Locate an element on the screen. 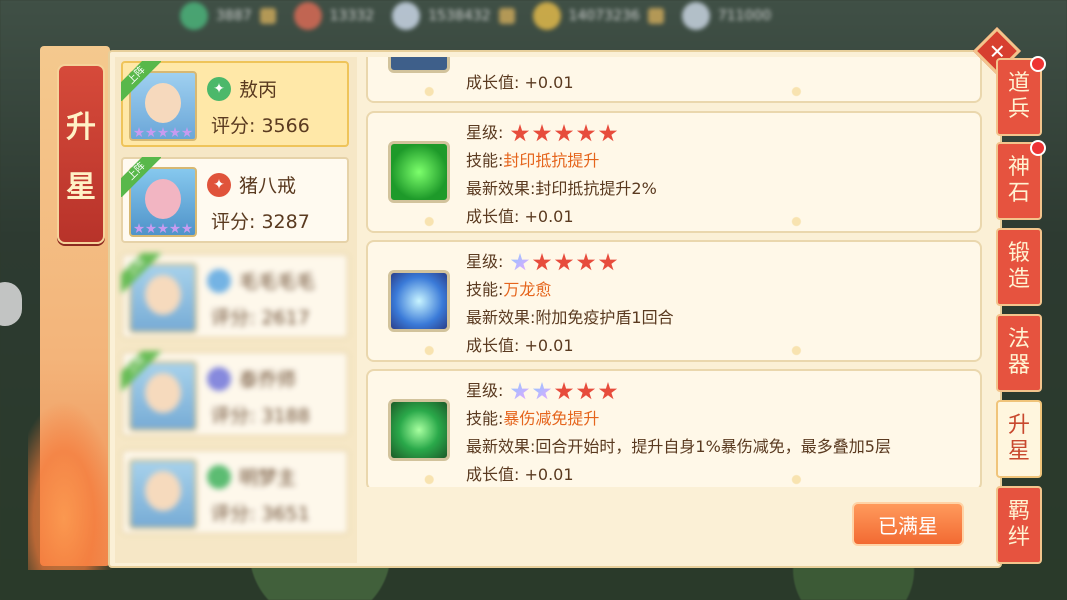 The height and width of the screenshot is (600, 1067). jade-icon is located at coordinates (194, 16).